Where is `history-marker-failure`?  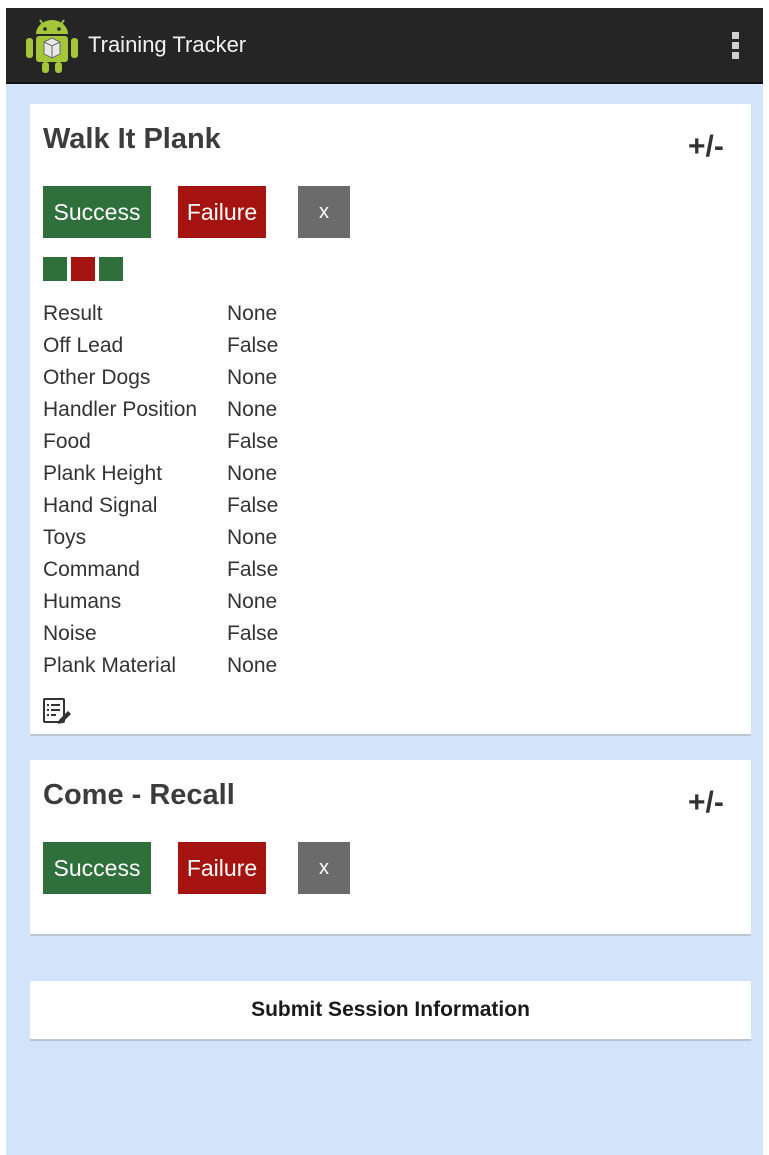 history-marker-failure is located at coordinates (83, 269).